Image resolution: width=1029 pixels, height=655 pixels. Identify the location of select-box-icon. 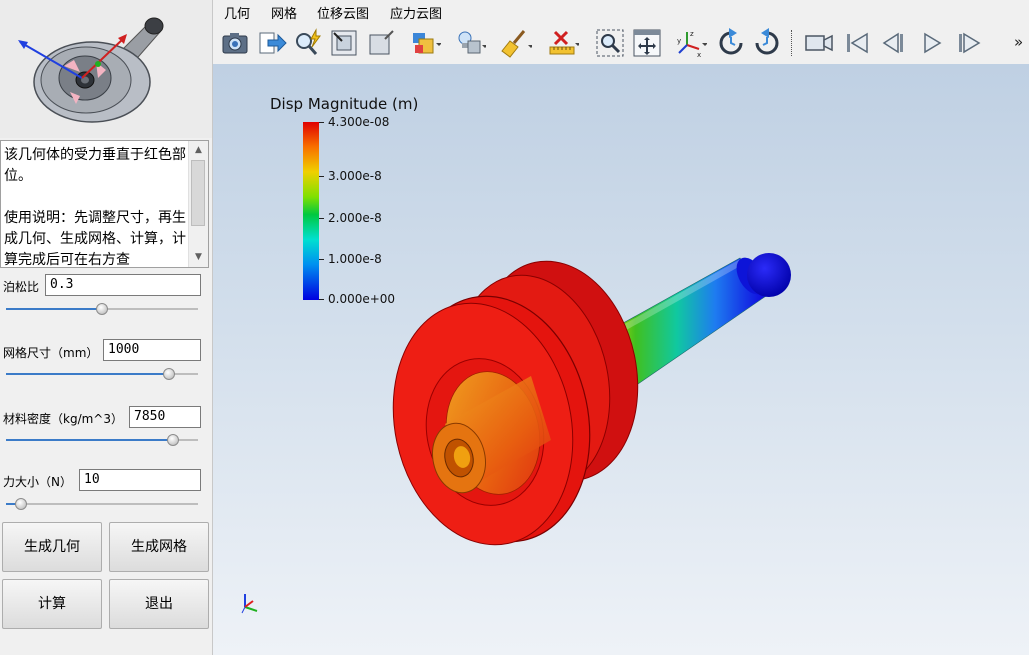
(381, 43).